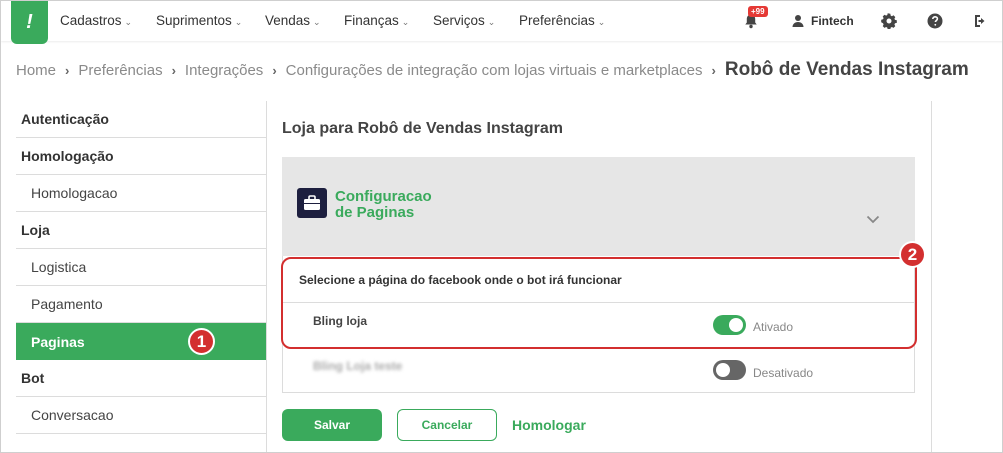 The width and height of the screenshot is (1003, 453). I want to click on section-title: Loja para Robô de Vendas Instagram, so click(422, 128).